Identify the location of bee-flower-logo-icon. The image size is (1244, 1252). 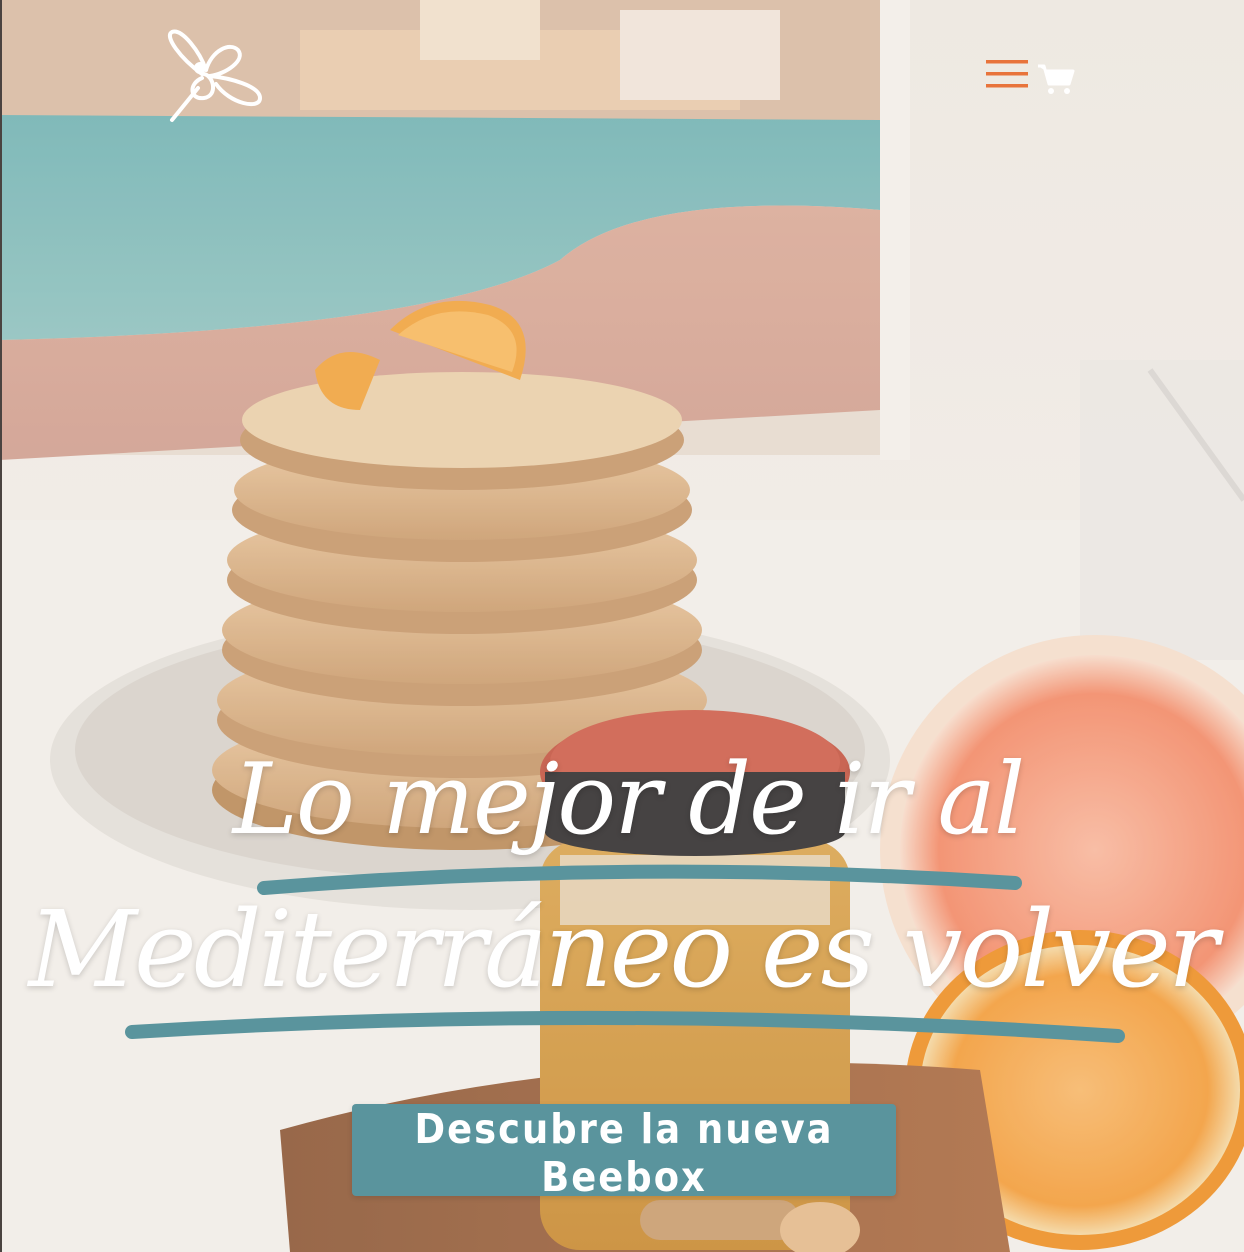
(215, 75).